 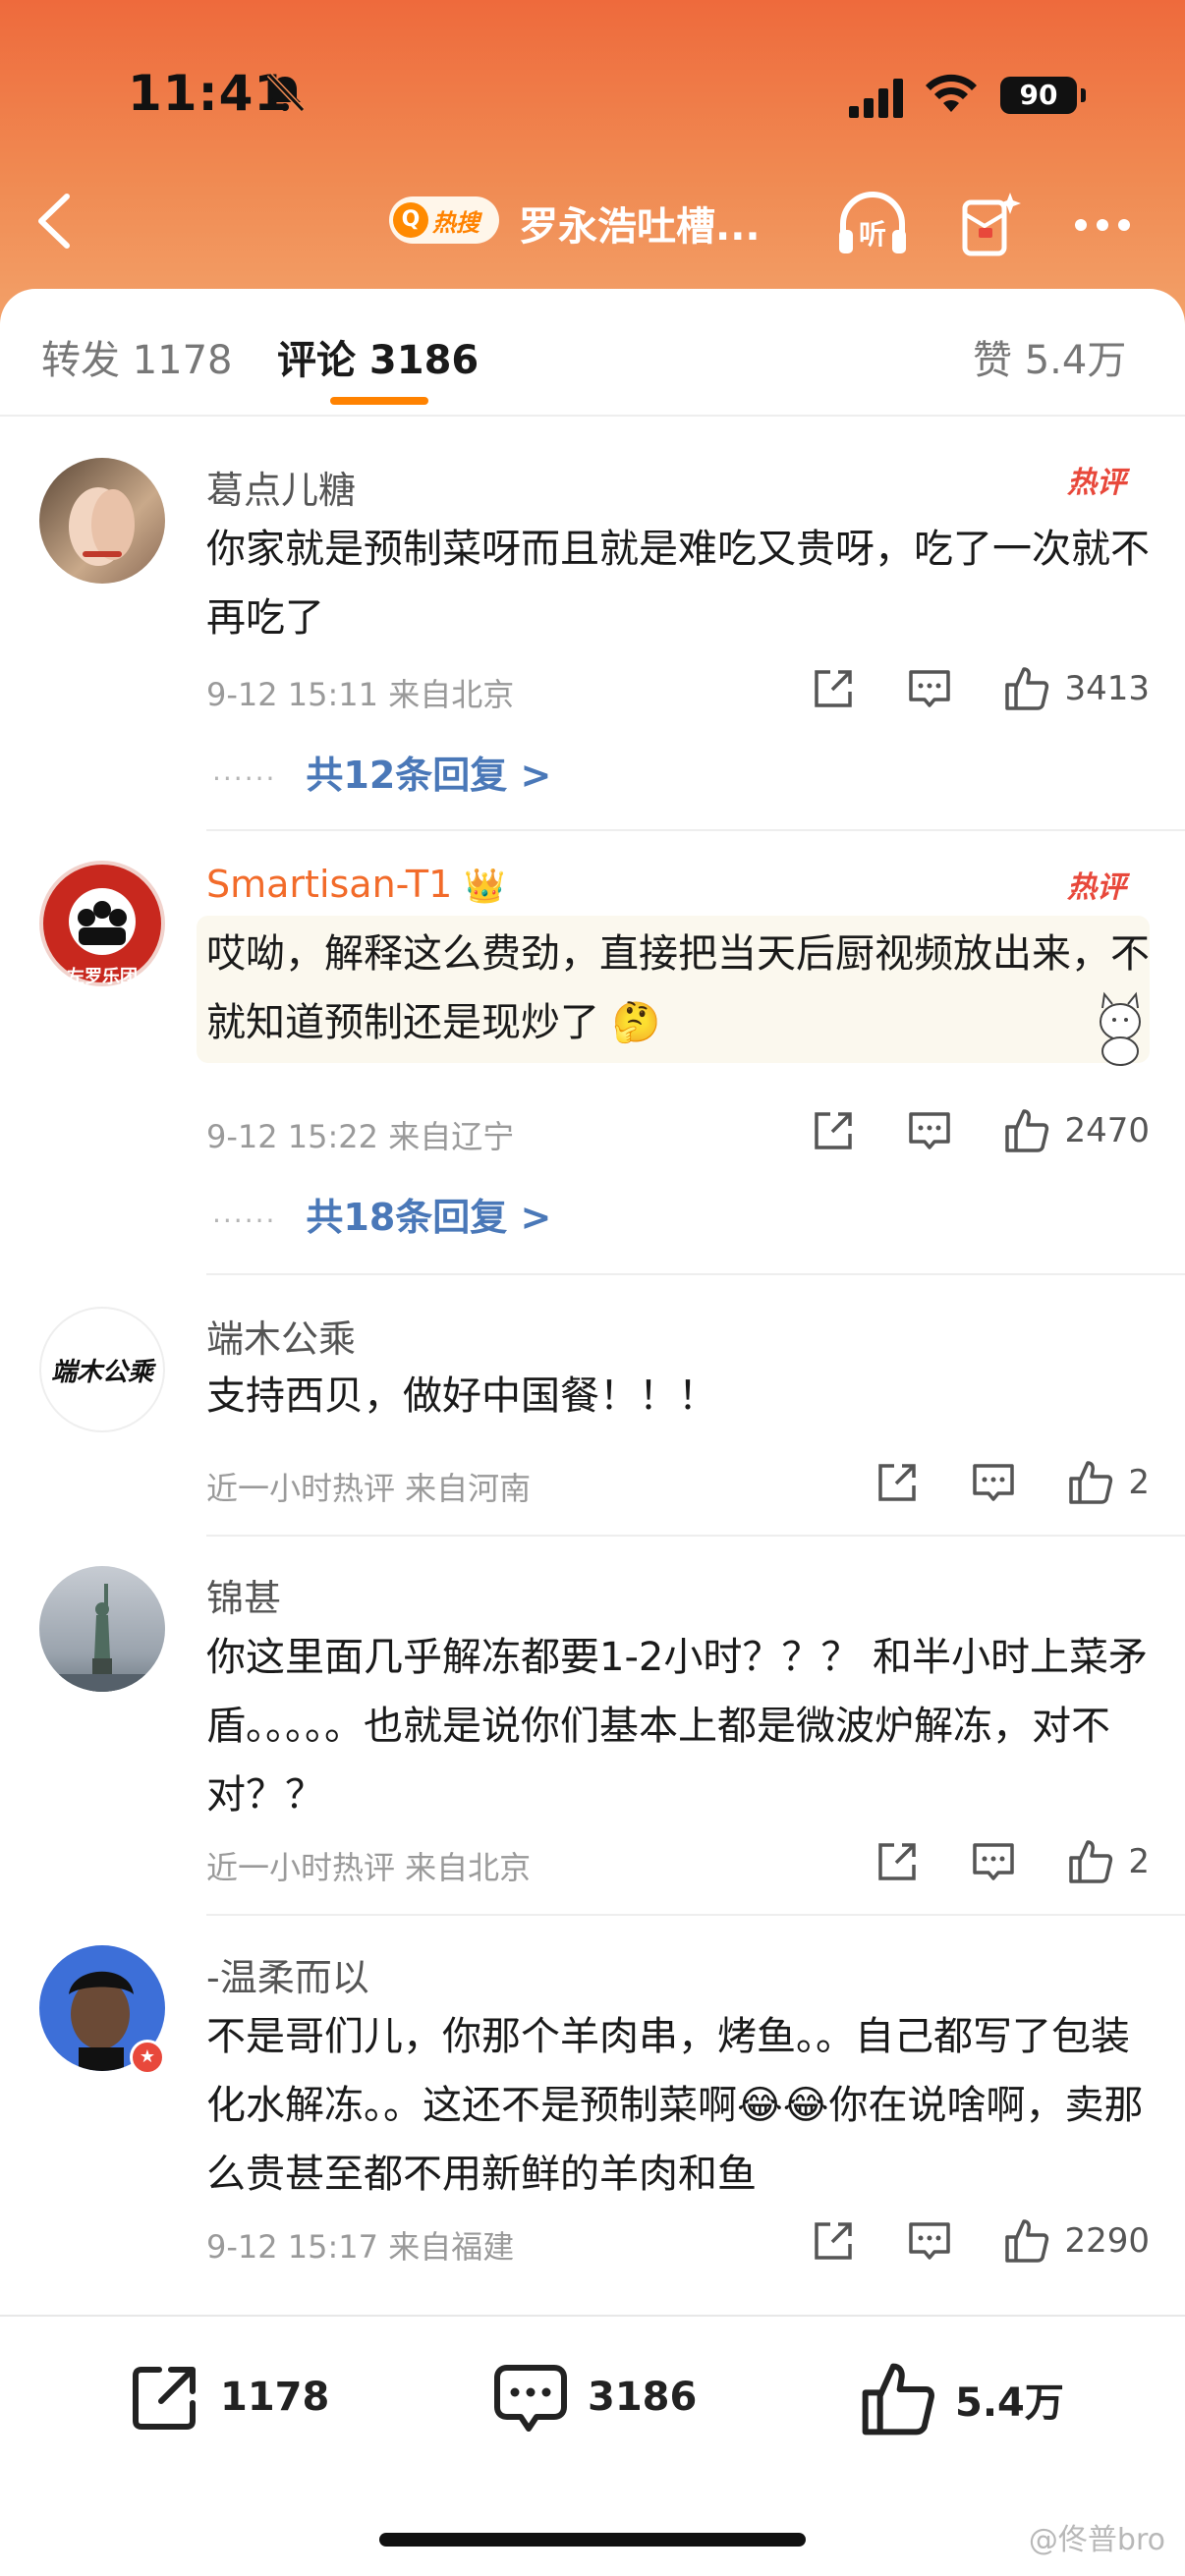 What do you see at coordinates (678, 584) in the screenshot?
I see `comment-text: 你家就是预制菜呀而且就是难吃又贵呀，吃了一次就不再吃了` at bounding box center [678, 584].